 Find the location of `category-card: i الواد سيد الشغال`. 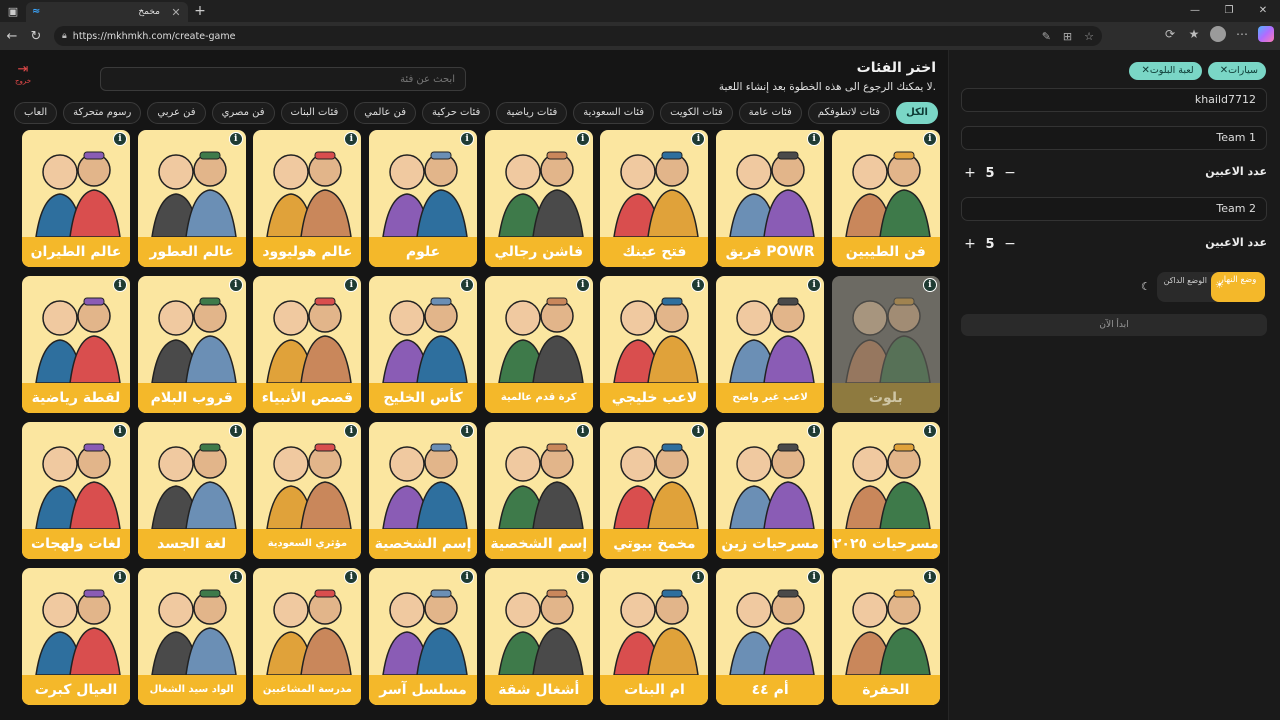

category-card: i الواد سيد الشغال is located at coordinates (191, 636).